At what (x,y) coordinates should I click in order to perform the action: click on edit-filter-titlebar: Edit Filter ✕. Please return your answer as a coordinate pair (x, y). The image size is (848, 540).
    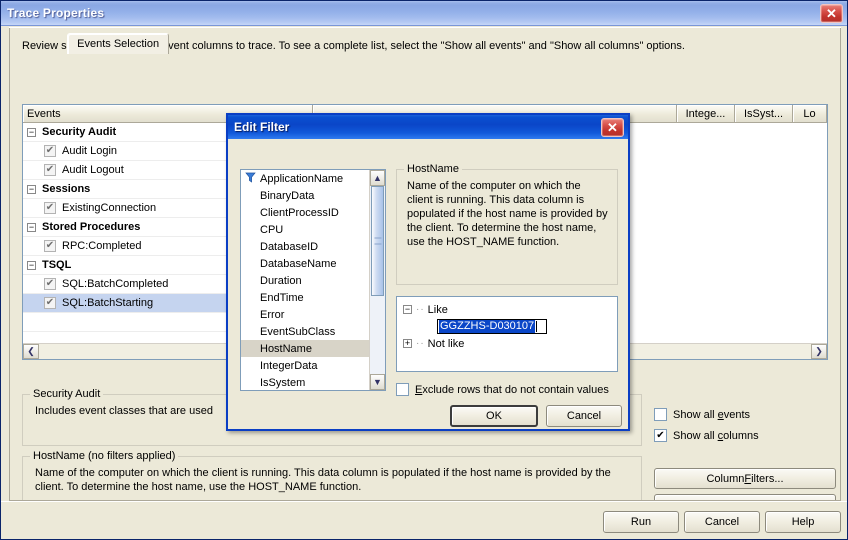
    Looking at the image, I should click on (428, 127).